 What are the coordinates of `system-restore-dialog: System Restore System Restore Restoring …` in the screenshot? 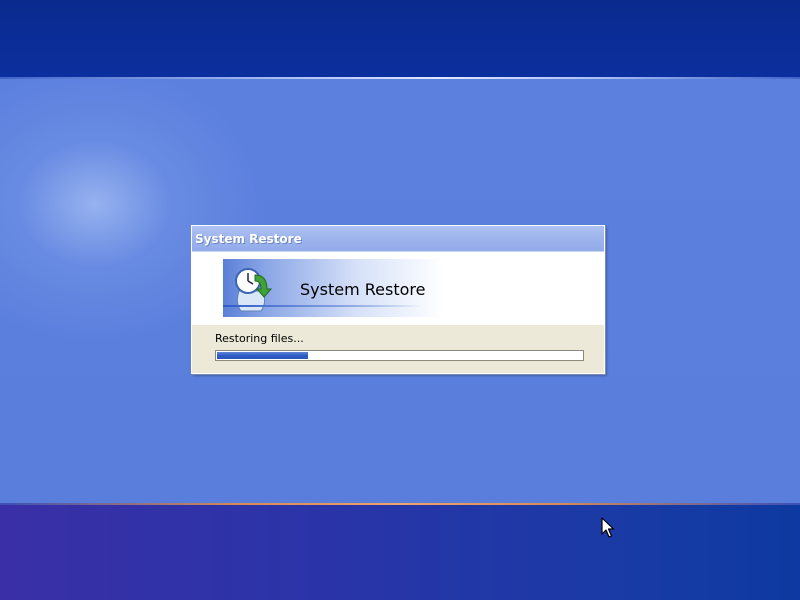 It's located at (398, 299).